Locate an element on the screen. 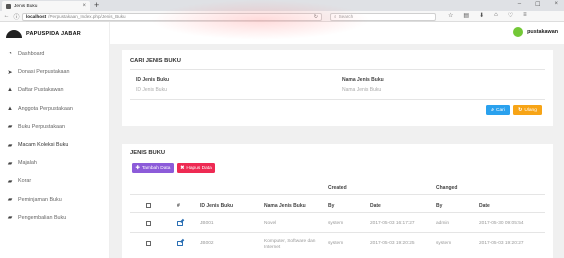 Image resolution: width=564 pixels, height=258 pixels. column-header-nama: Nama Jenis Buku is located at coordinates (285, 206).